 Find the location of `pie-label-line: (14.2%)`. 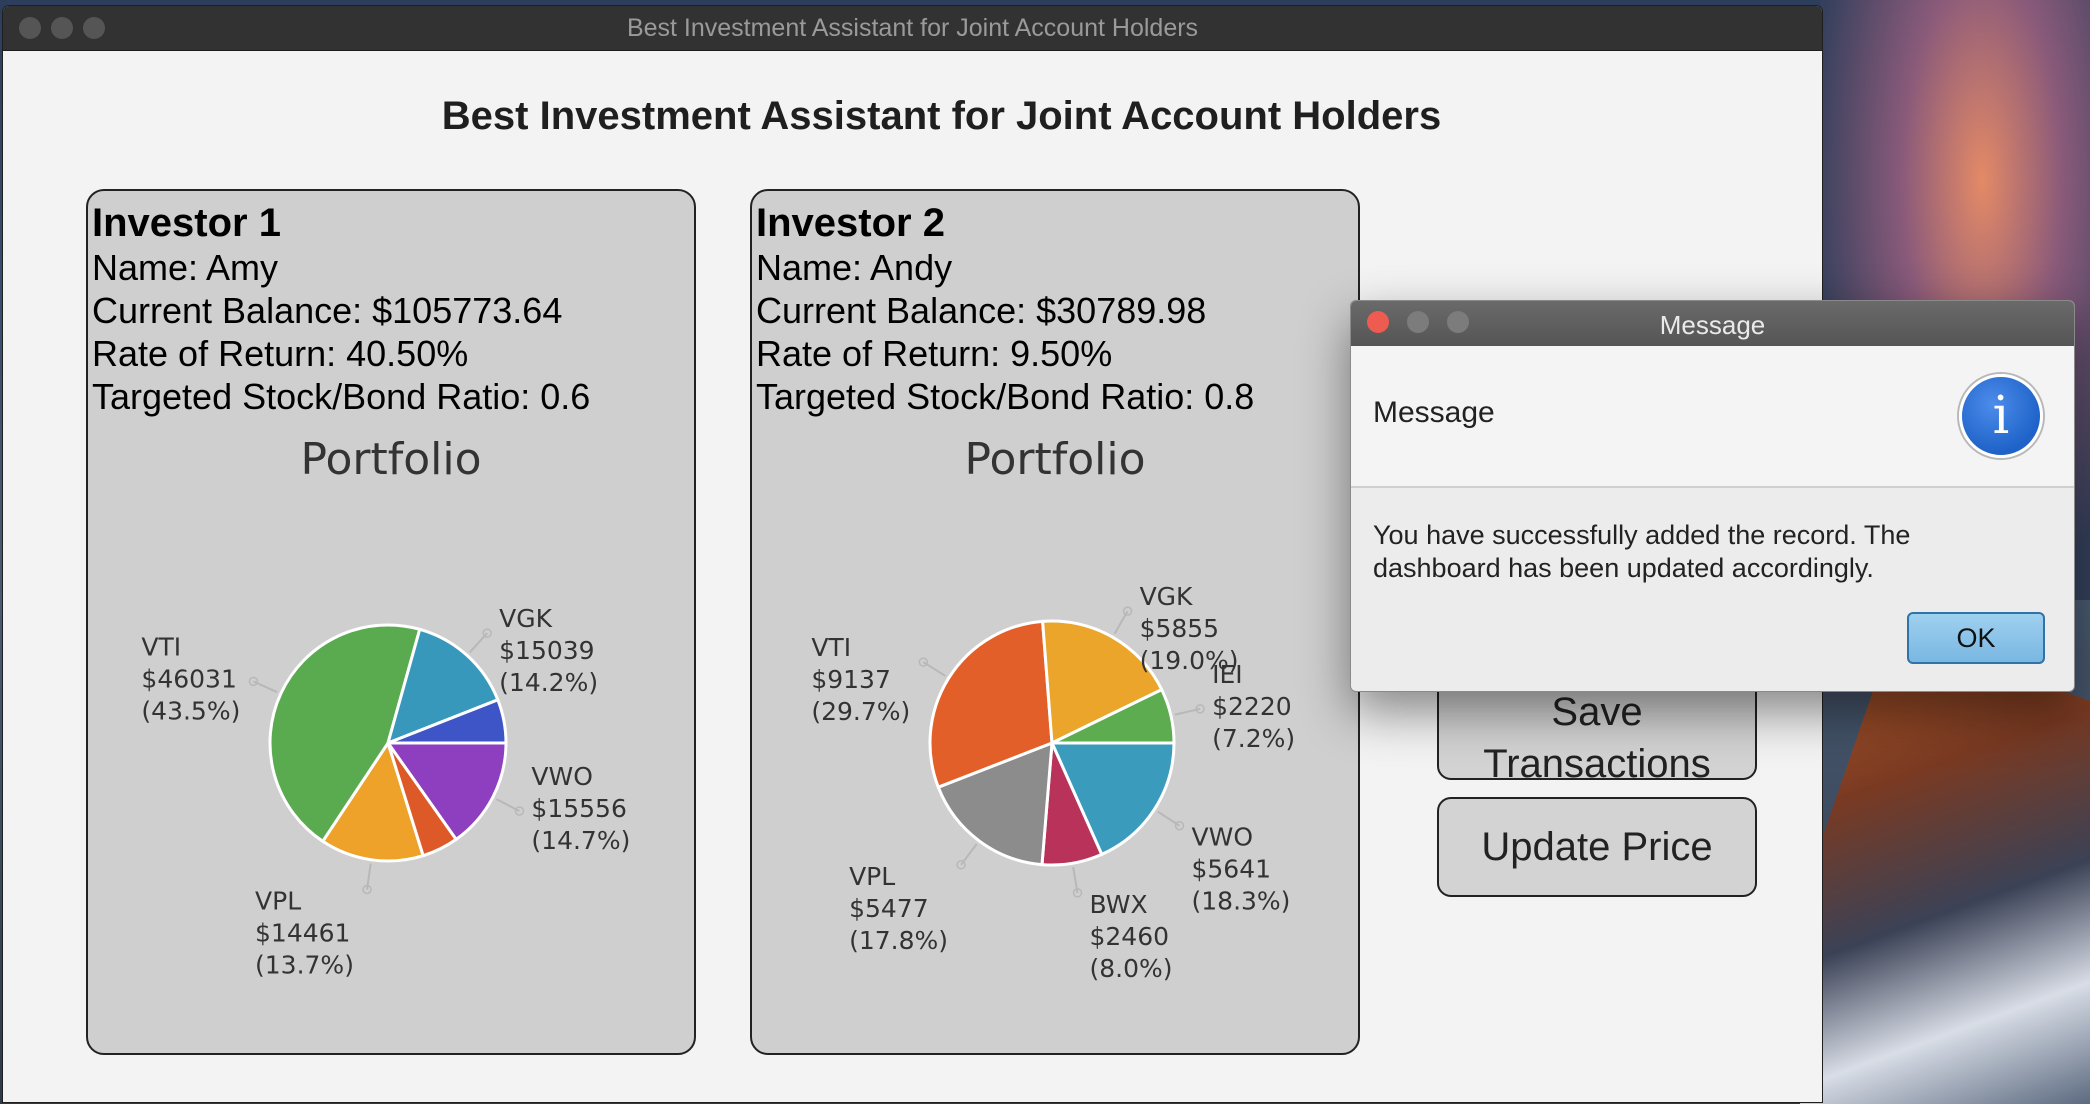

pie-label-line: (14.2%) is located at coordinates (548, 682).